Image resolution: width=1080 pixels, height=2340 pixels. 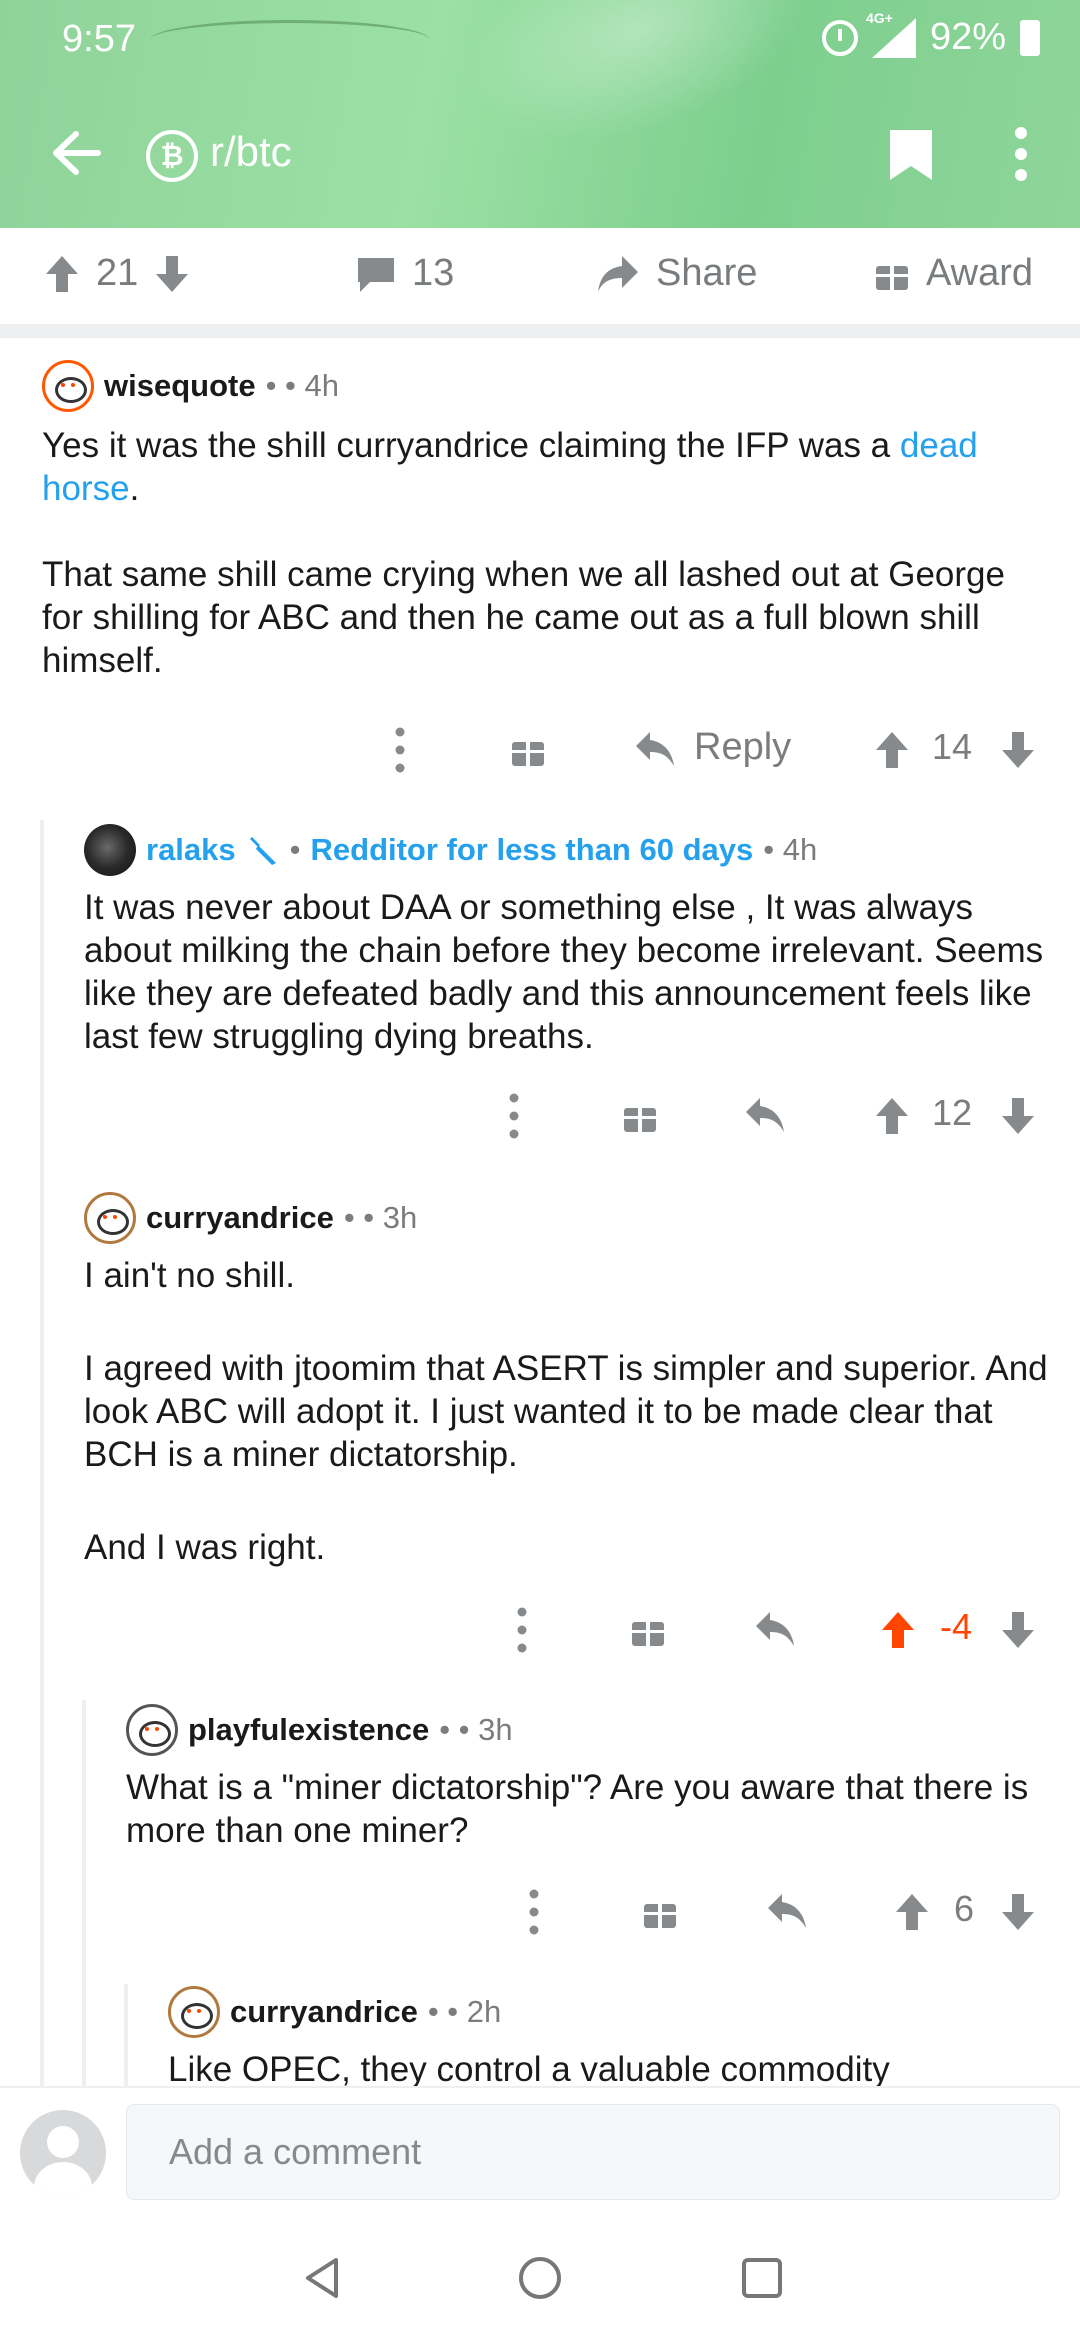 What do you see at coordinates (540, 331) in the screenshot?
I see `section-divider` at bounding box center [540, 331].